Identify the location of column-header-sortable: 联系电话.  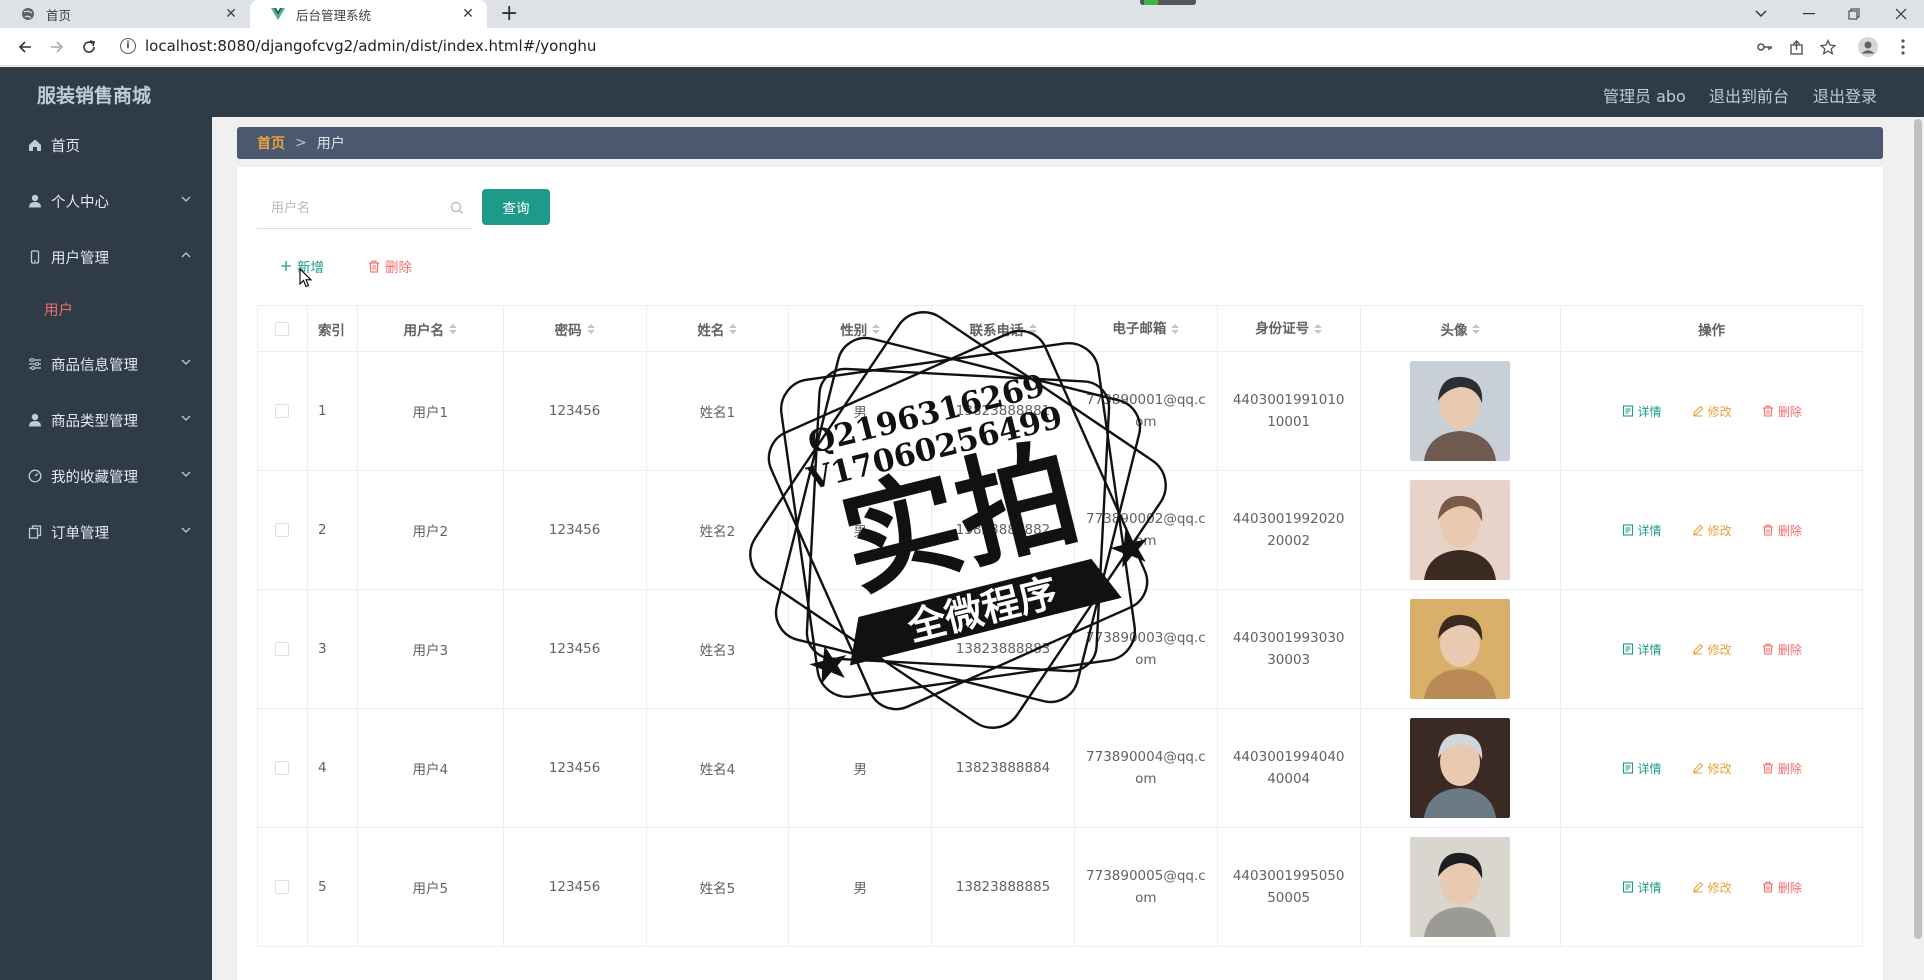
(1003, 328).